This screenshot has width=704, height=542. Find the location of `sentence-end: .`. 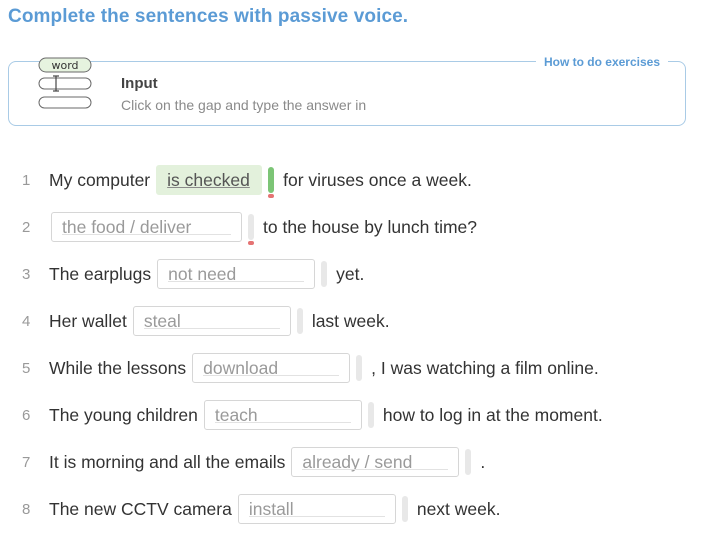

sentence-end: . is located at coordinates (483, 461).